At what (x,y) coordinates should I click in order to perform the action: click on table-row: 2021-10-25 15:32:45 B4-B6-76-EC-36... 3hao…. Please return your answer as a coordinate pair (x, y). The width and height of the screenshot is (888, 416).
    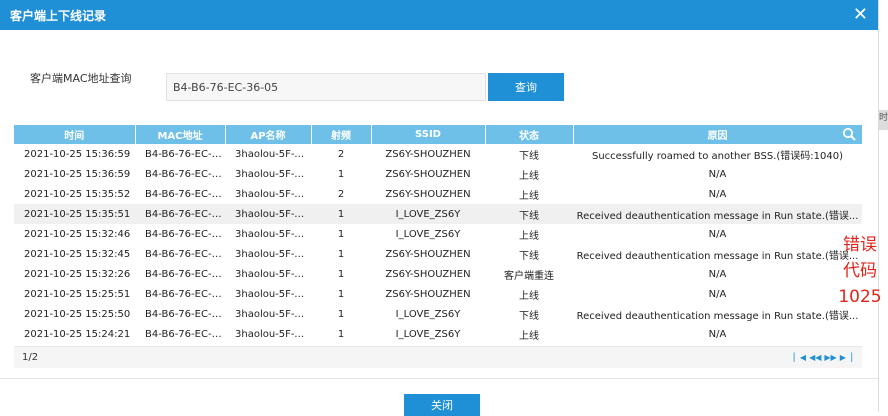
    Looking at the image, I should click on (438, 254).